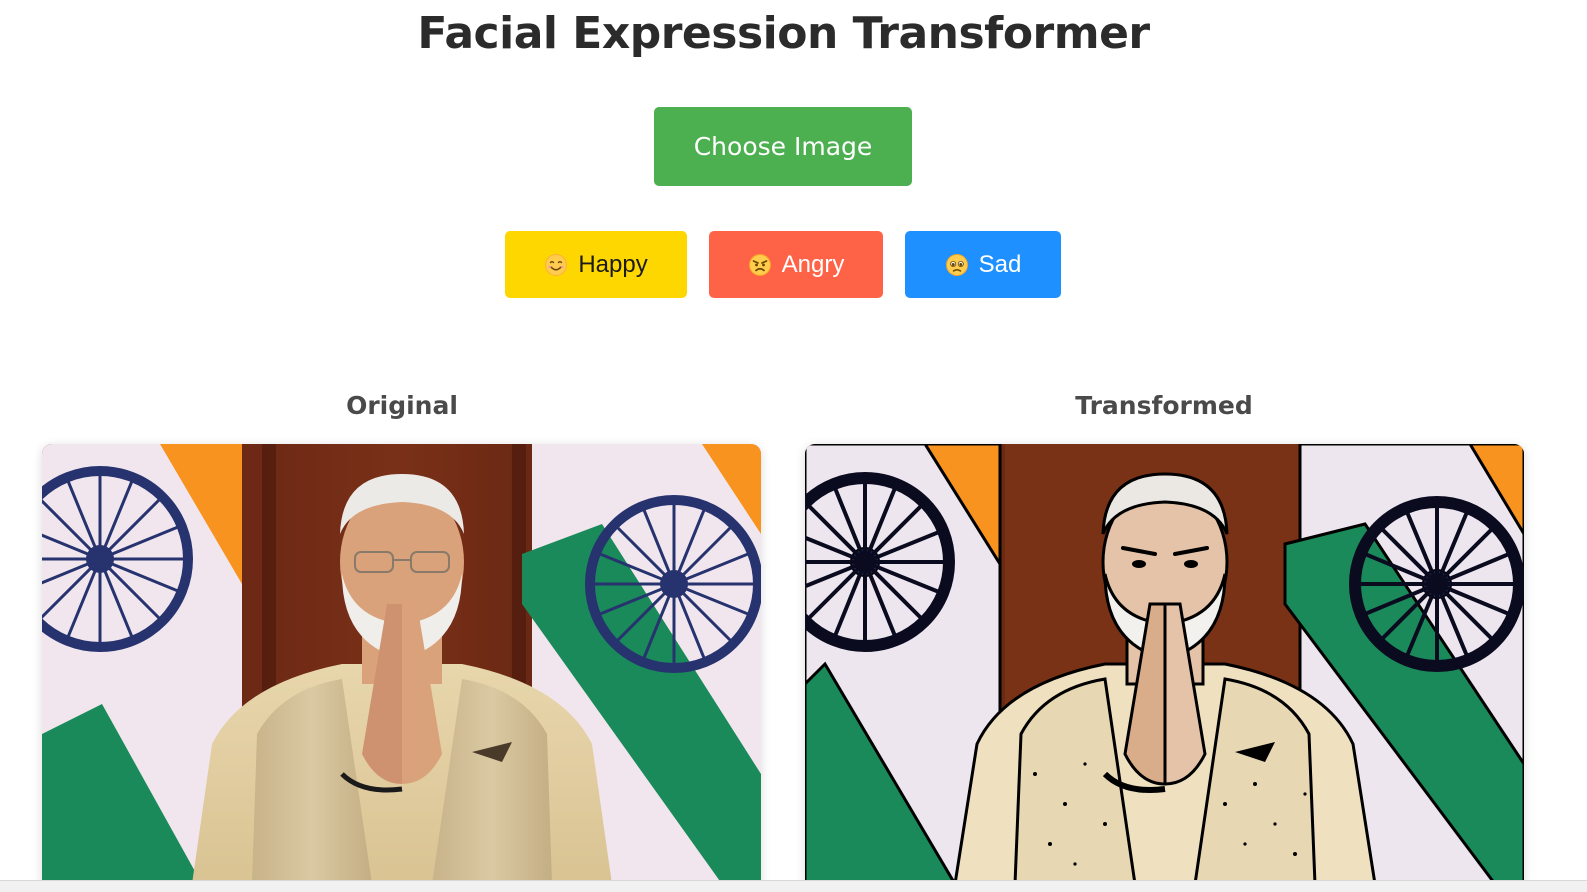 This screenshot has width=1587, height=892. What do you see at coordinates (793, 886) in the screenshot?
I see `bottom-border` at bounding box center [793, 886].